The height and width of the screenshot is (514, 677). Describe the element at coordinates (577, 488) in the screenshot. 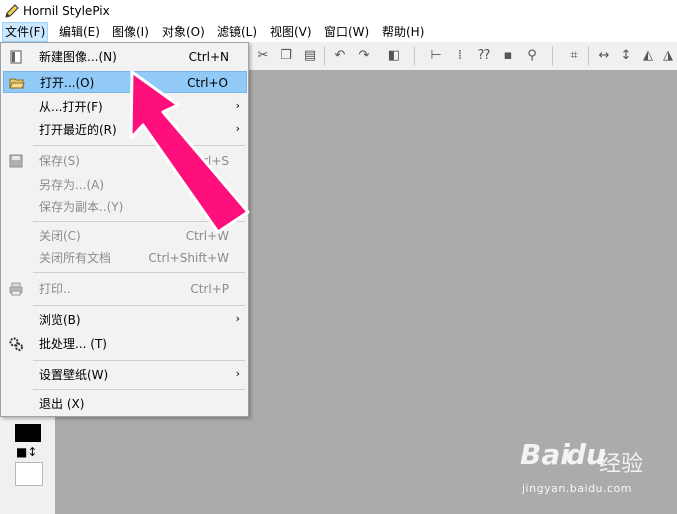

I see `watermark-url: jingyan.baidu.com` at that location.